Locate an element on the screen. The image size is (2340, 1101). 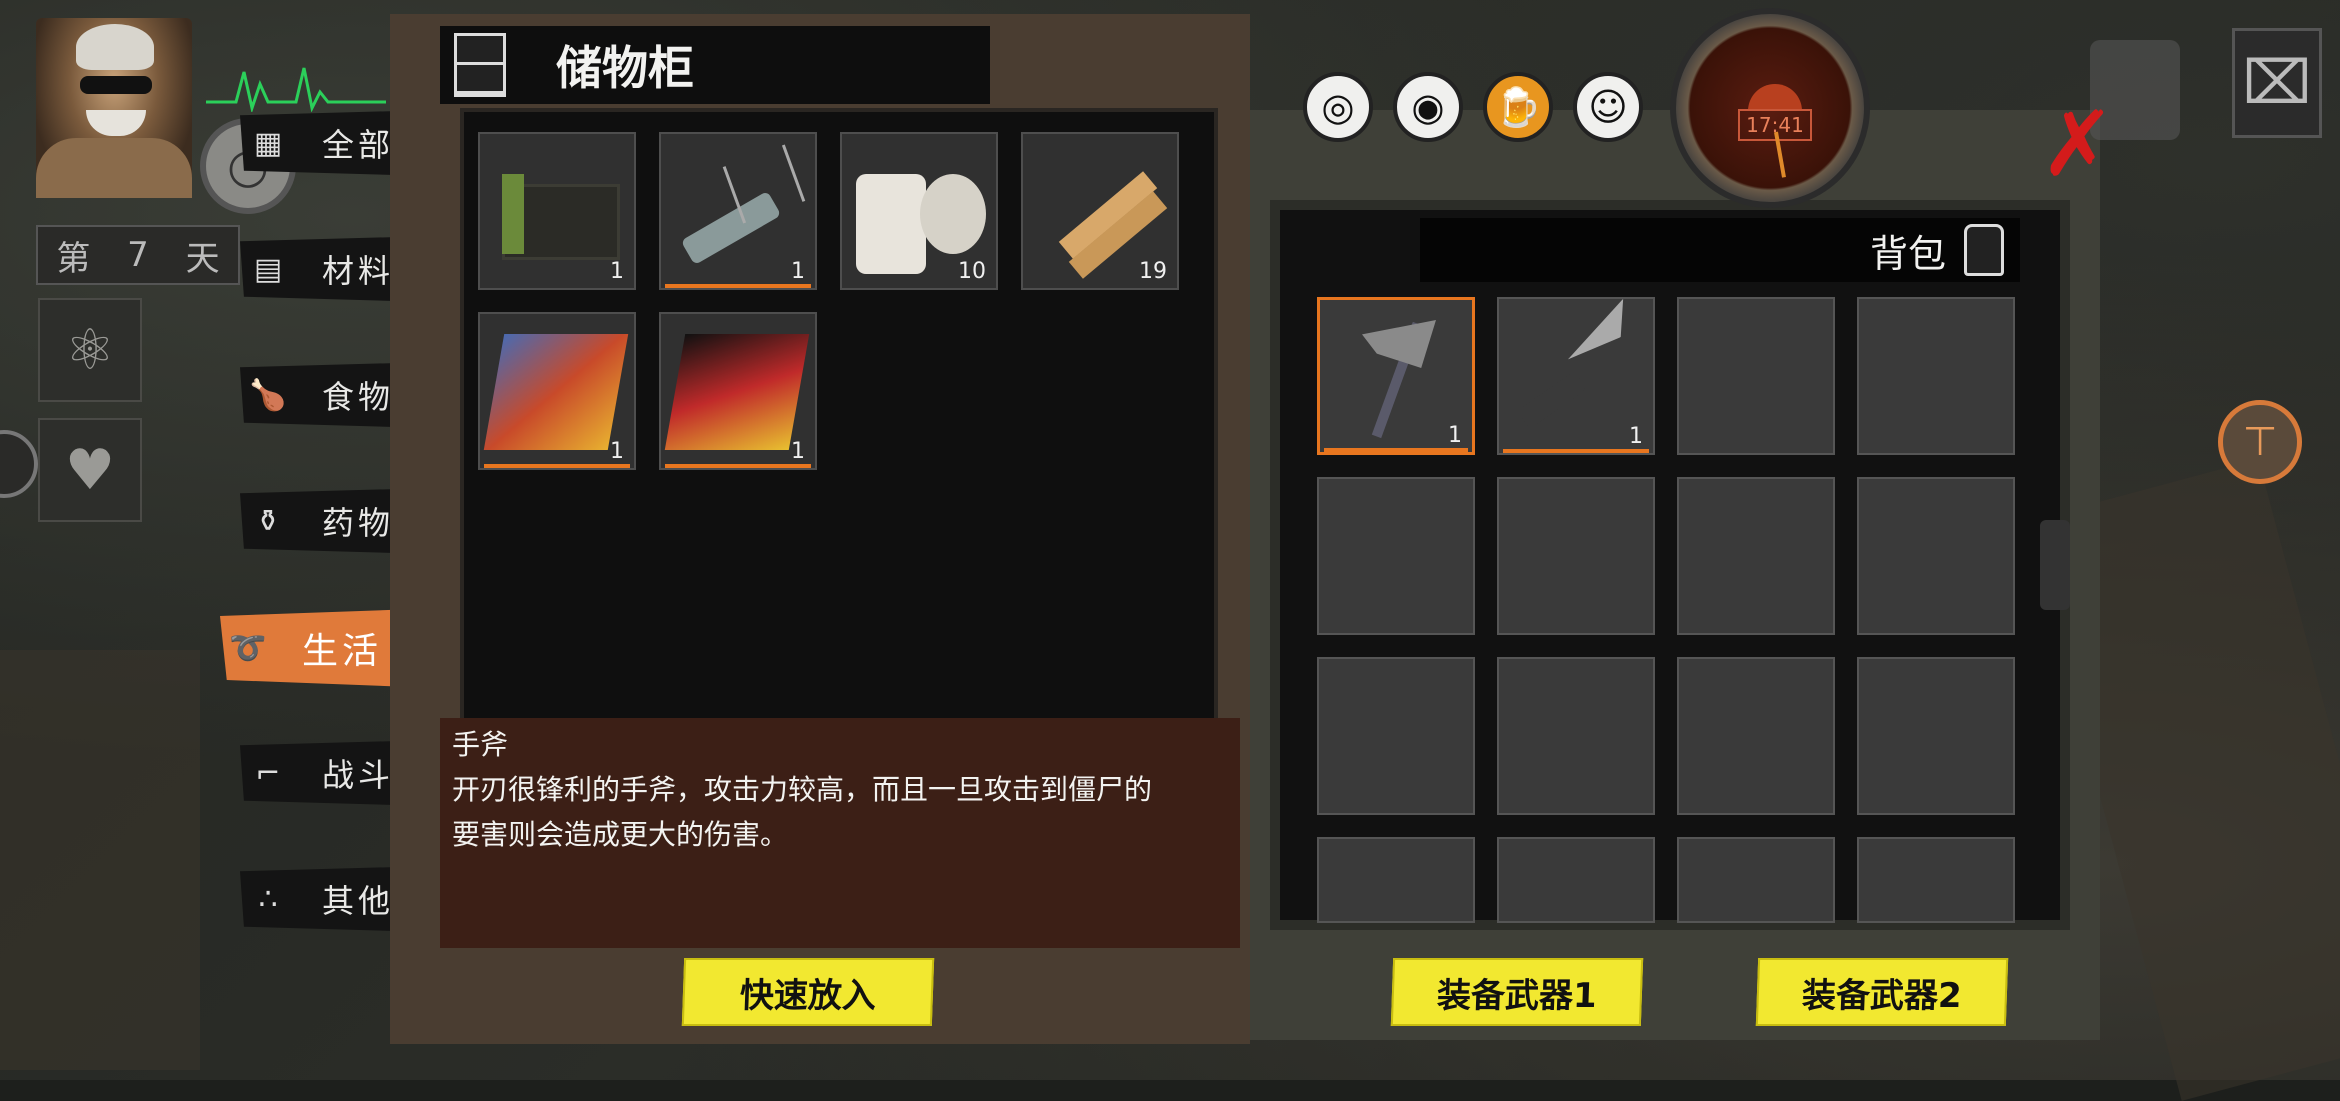
cabinet-icon is located at coordinates (480, 65).